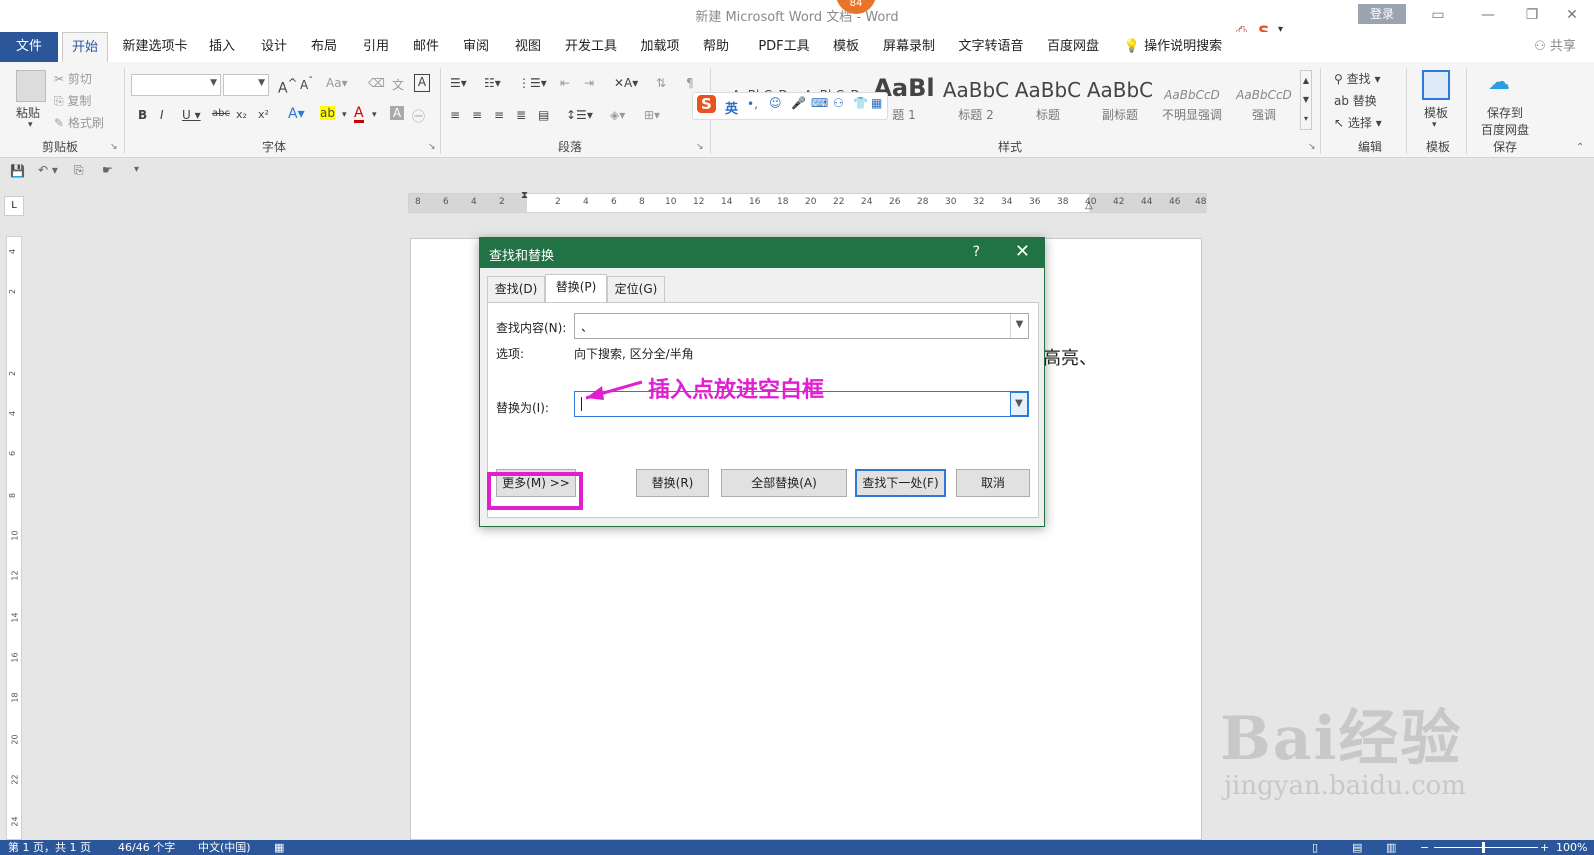  I want to click on vertical-ruler: 4 2 2 4 6 8 10 12 14 16 18 20 22 24, so click(14, 538).